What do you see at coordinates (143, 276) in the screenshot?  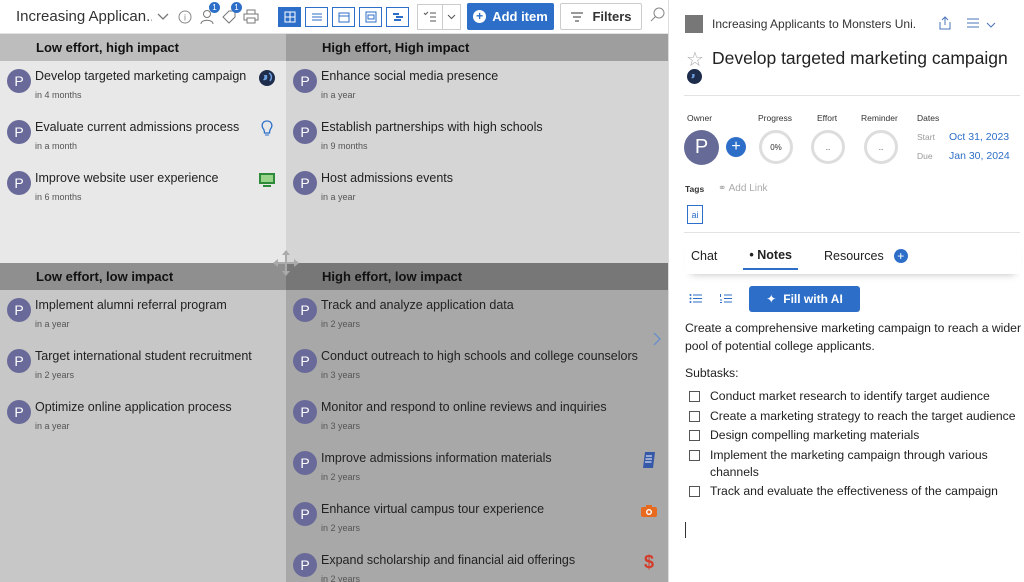 I see `quadrant-title: Low effort, low impact` at bounding box center [143, 276].